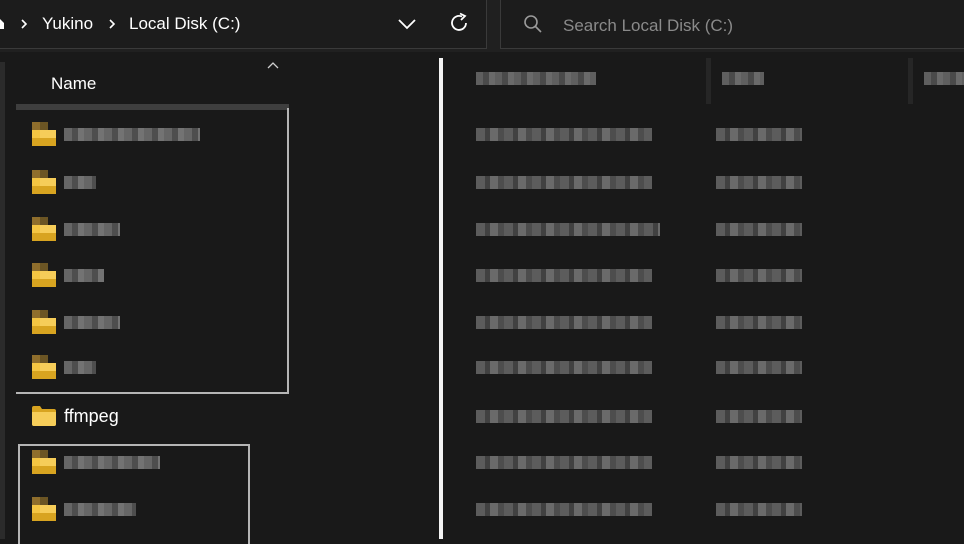 This screenshot has height=544, width=964. I want to click on breadcrumb-item-yukino: Yukino, so click(67, 24).